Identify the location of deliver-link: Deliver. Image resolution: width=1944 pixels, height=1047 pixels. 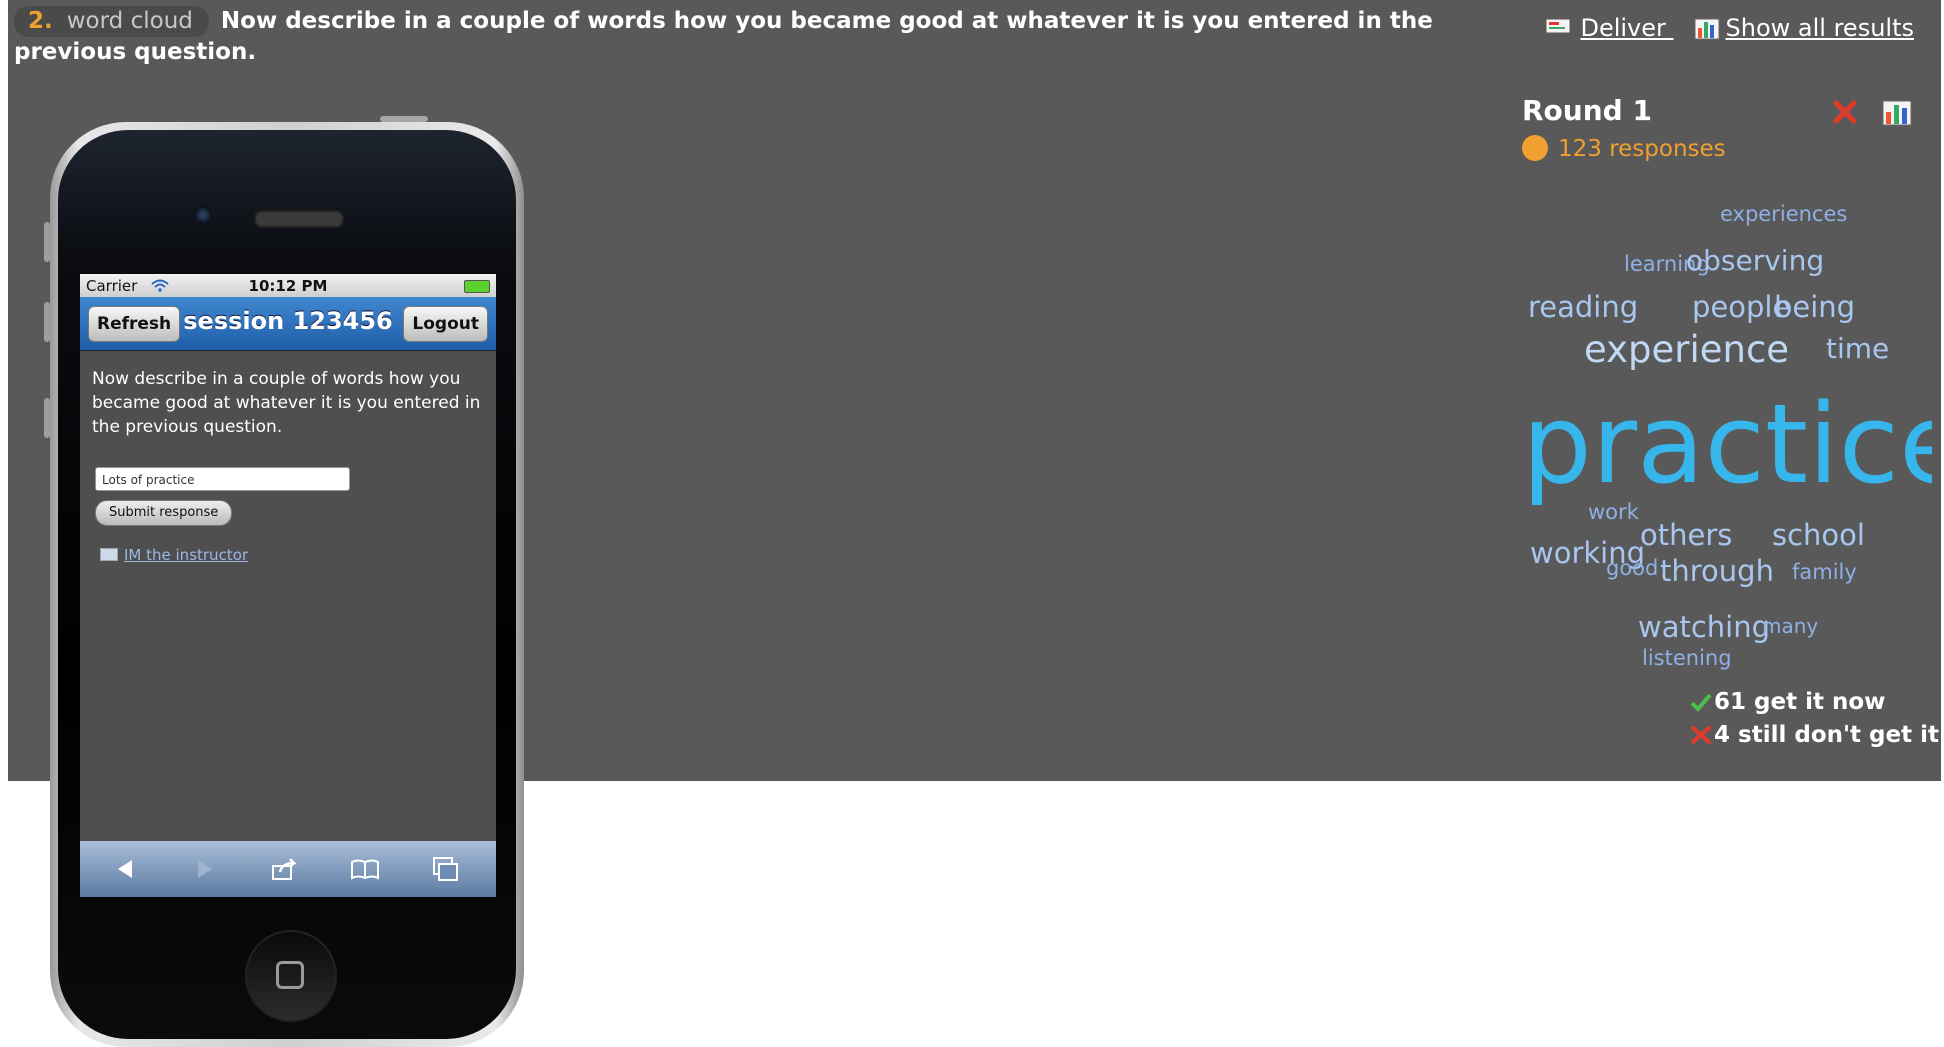
(1608, 28).